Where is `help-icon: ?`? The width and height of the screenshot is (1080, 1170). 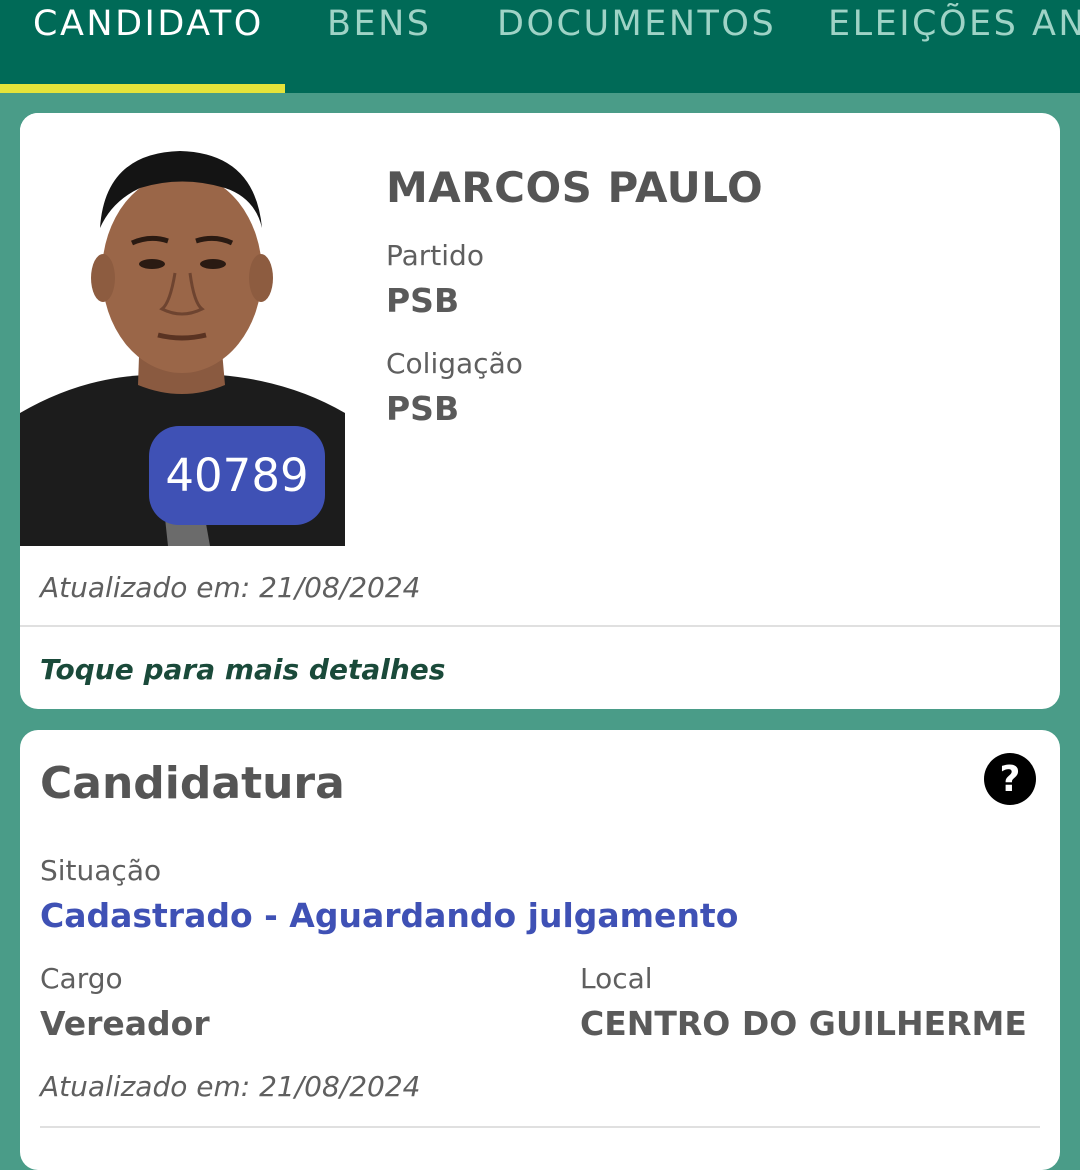 help-icon: ? is located at coordinates (1010, 779).